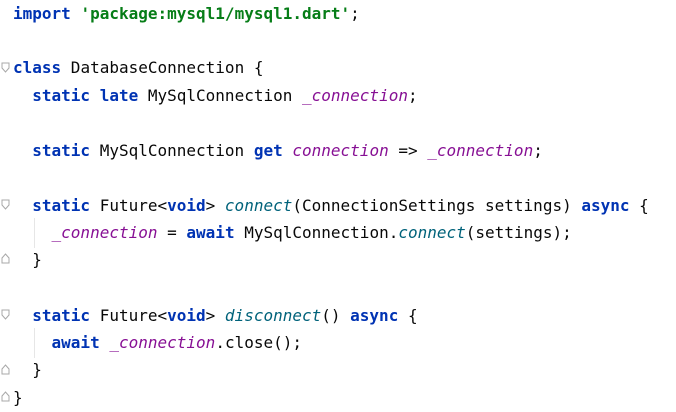 The height and width of the screenshot is (412, 676). Describe the element at coordinates (408, 150) in the screenshot. I see `code-token: =>` at that location.